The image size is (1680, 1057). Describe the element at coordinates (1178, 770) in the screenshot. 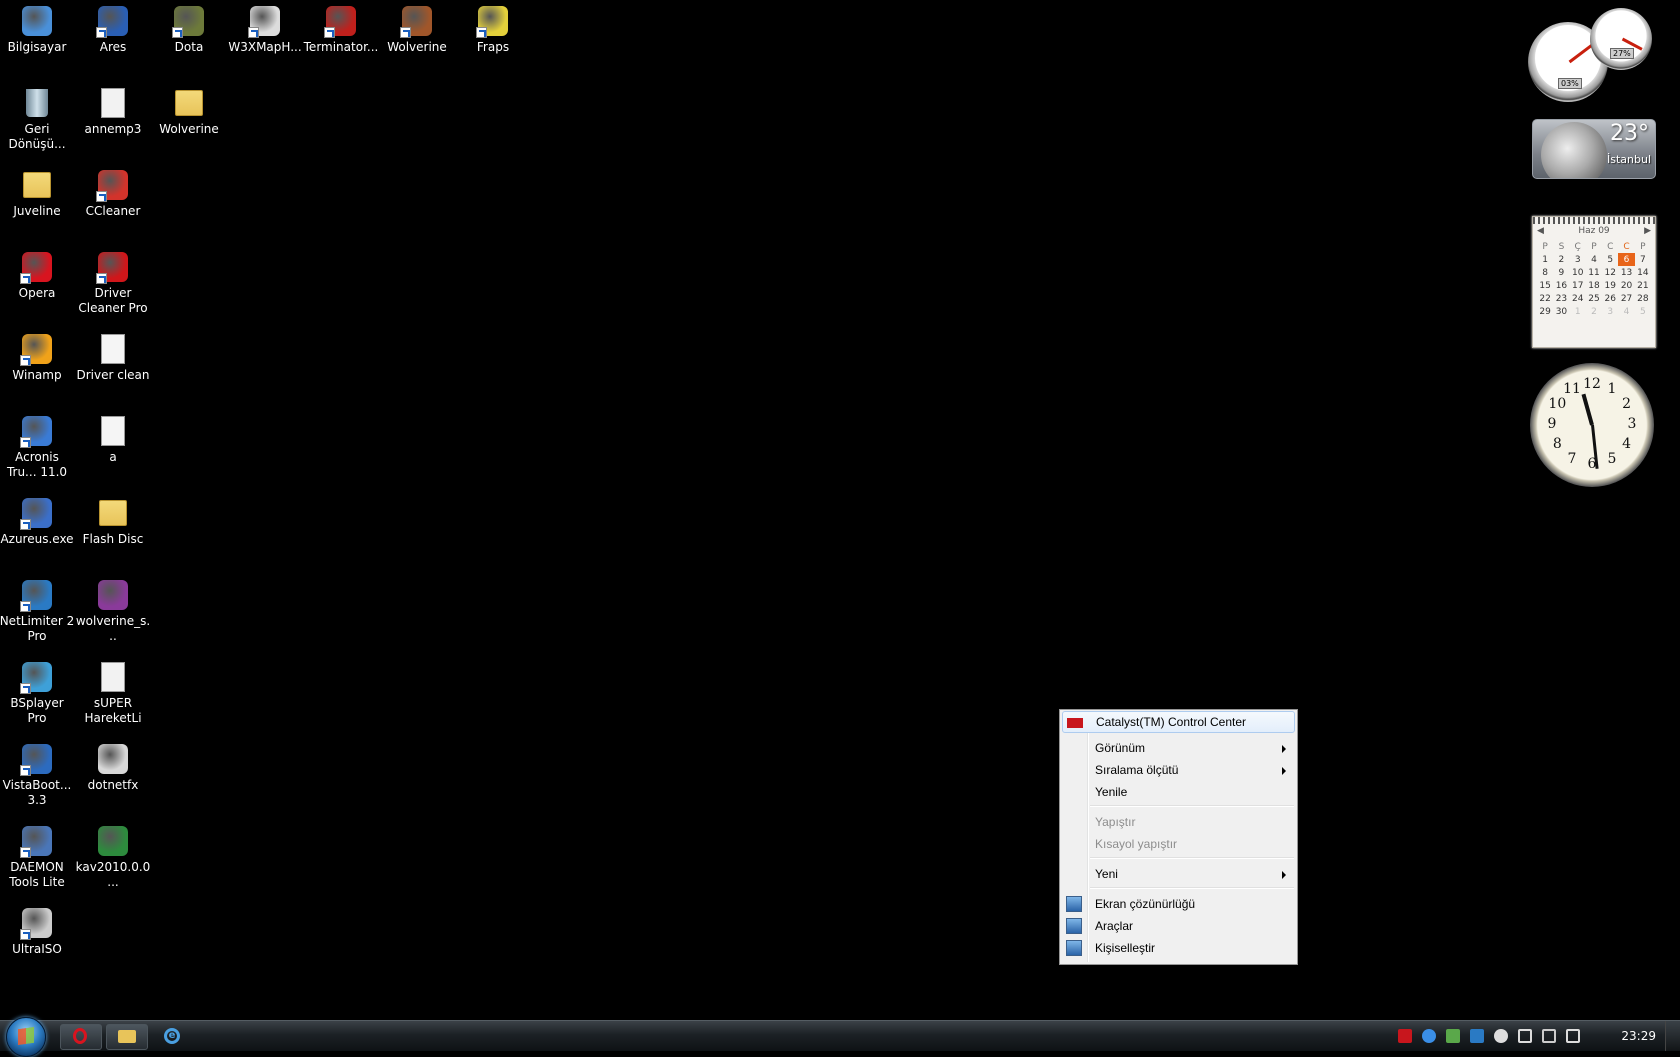

I see `menu-item: Sıralama ölçütü` at that location.